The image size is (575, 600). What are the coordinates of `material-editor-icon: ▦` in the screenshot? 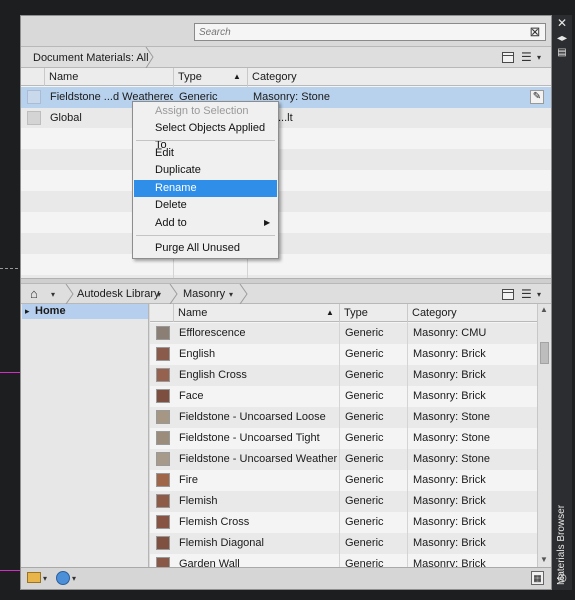 It's located at (537, 578).